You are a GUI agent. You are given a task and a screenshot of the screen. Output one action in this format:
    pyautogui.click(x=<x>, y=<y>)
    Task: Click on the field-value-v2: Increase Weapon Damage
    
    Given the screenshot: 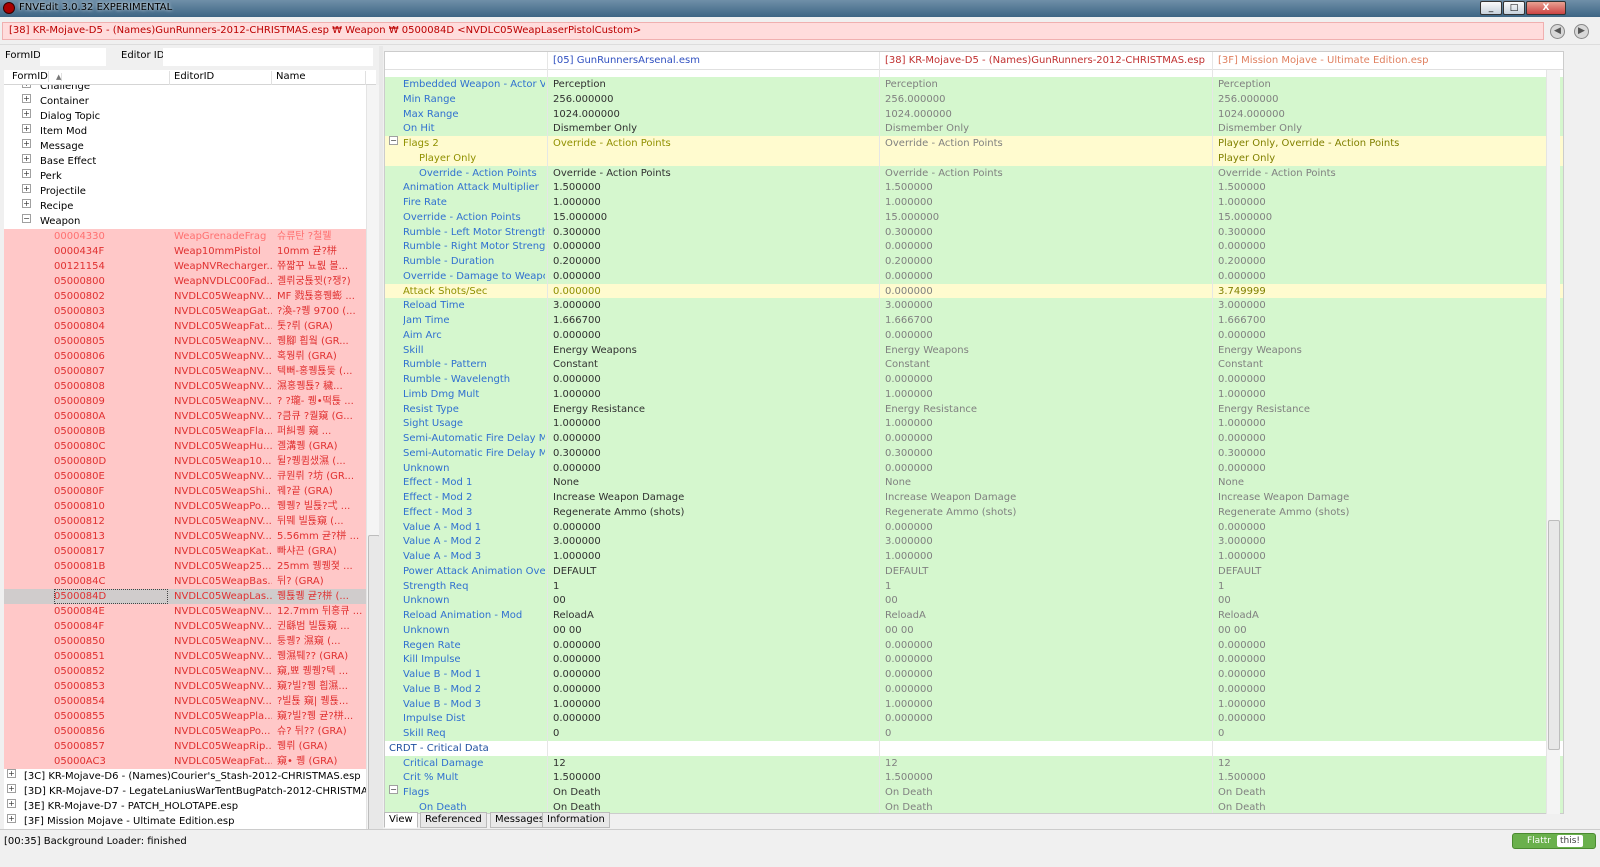 What is the action you would take?
    pyautogui.click(x=1045, y=497)
    